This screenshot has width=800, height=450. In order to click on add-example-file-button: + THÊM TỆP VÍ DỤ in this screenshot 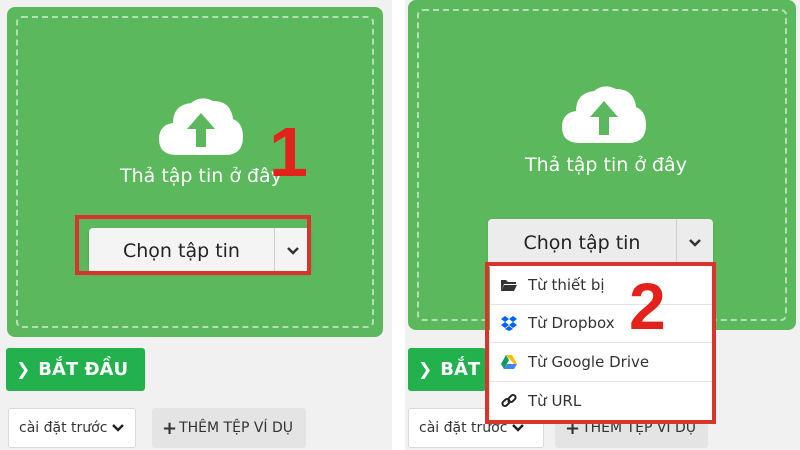, I will do `click(229, 428)`.